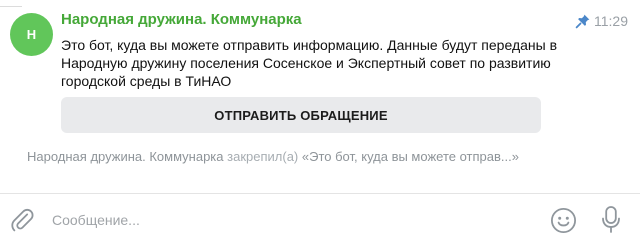  I want to click on avatar-letter: Н, so click(31, 34).